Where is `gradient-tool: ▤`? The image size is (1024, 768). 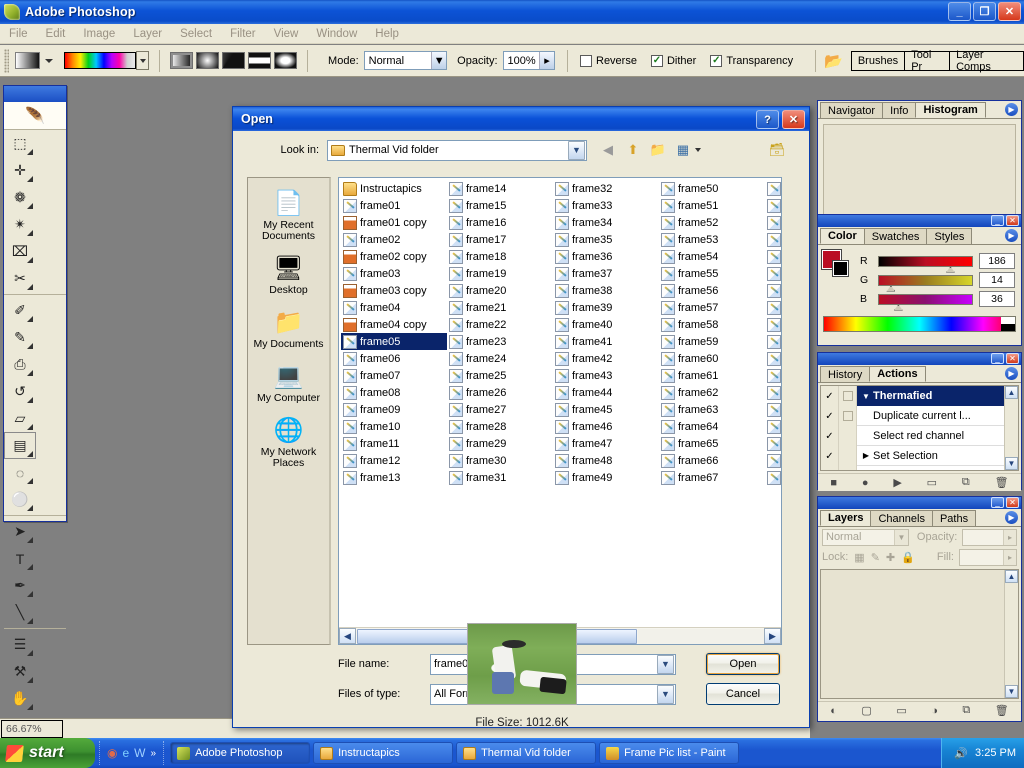
gradient-tool: ▤ is located at coordinates (20, 445).